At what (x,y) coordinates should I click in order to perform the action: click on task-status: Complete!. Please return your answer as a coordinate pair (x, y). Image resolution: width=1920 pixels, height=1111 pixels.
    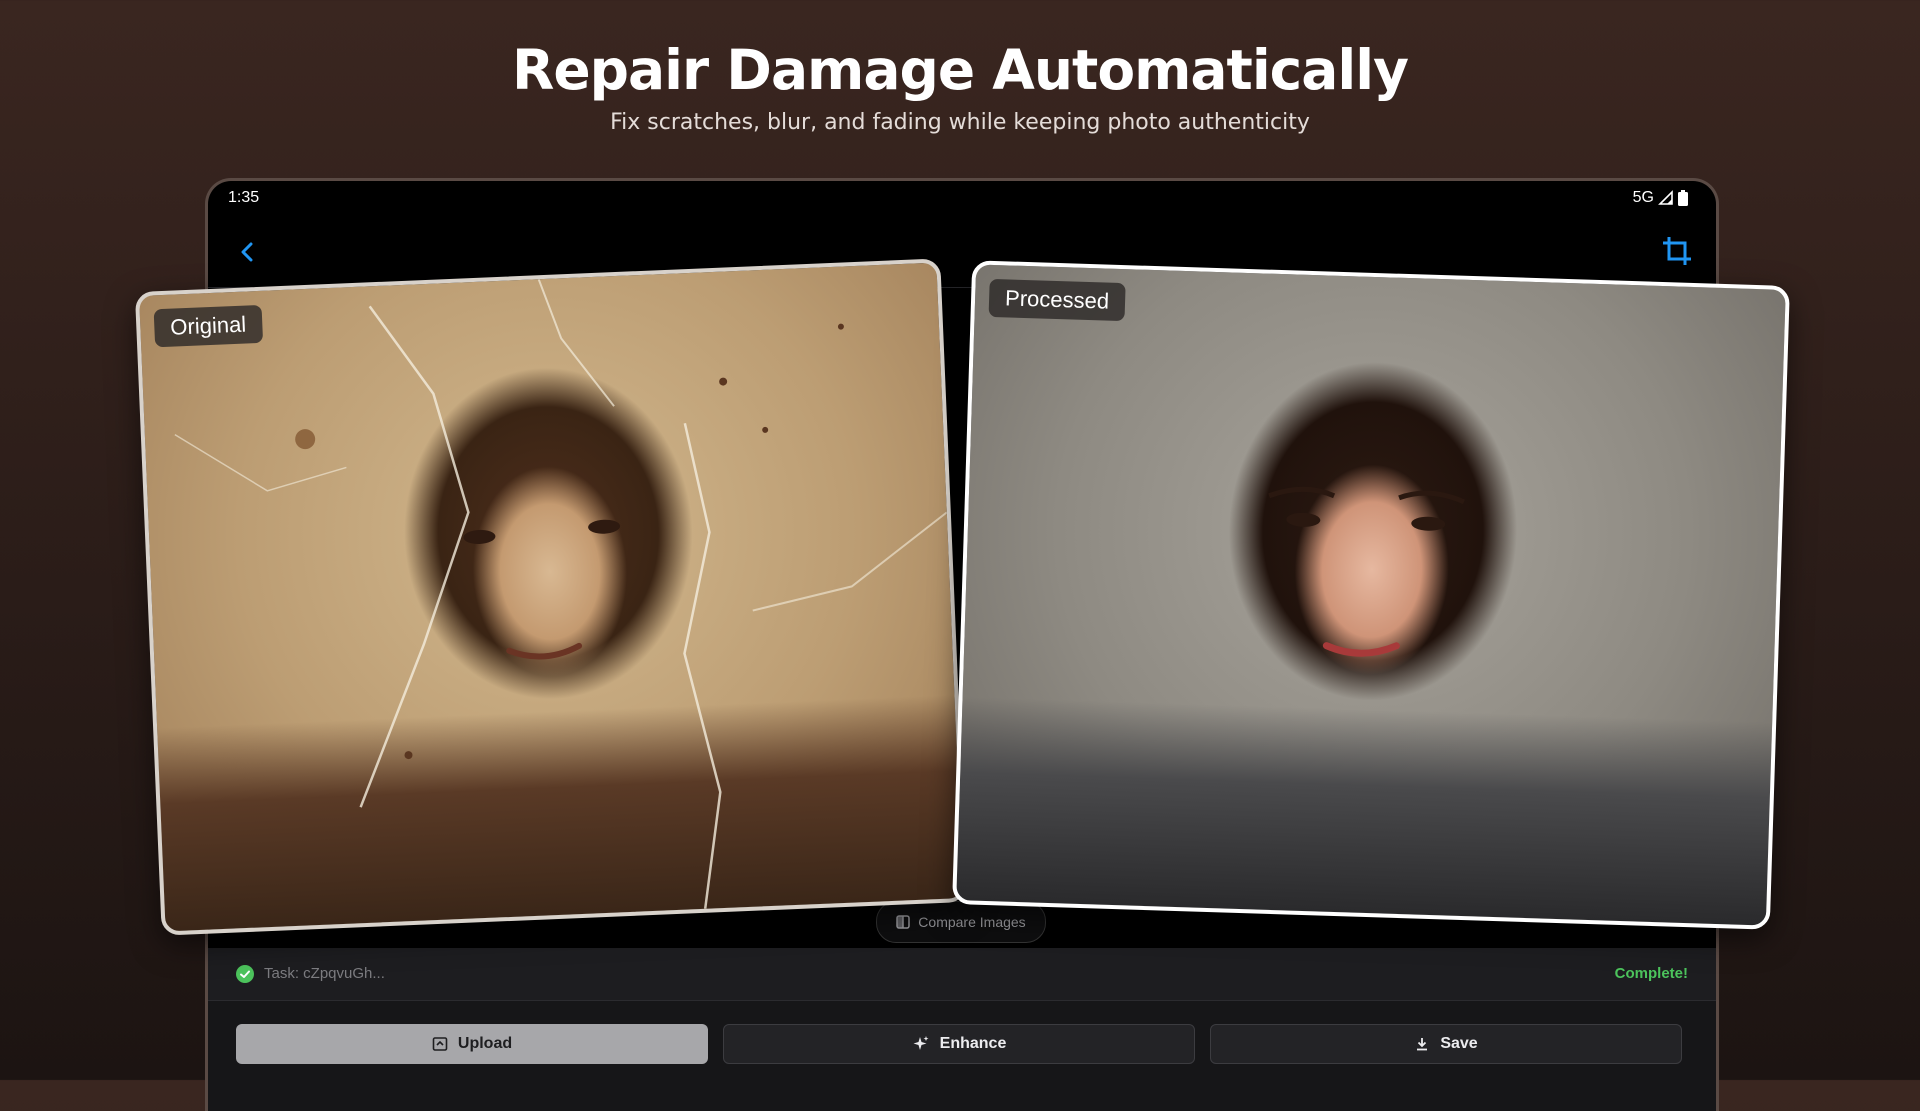
    Looking at the image, I should click on (1651, 973).